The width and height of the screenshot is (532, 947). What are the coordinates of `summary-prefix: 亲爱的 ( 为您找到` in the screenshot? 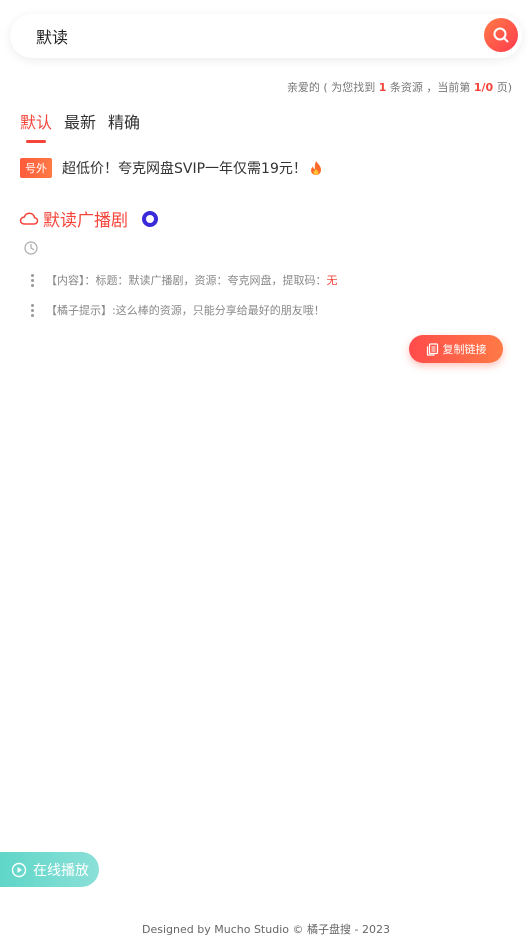 It's located at (332, 87).